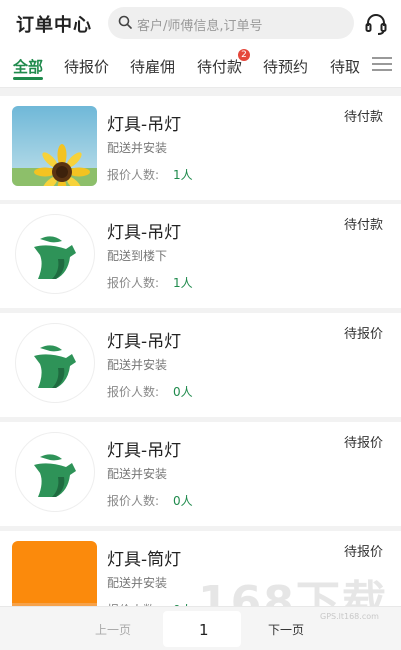 The height and width of the screenshot is (650, 401). I want to click on menu-icon, so click(382, 64).